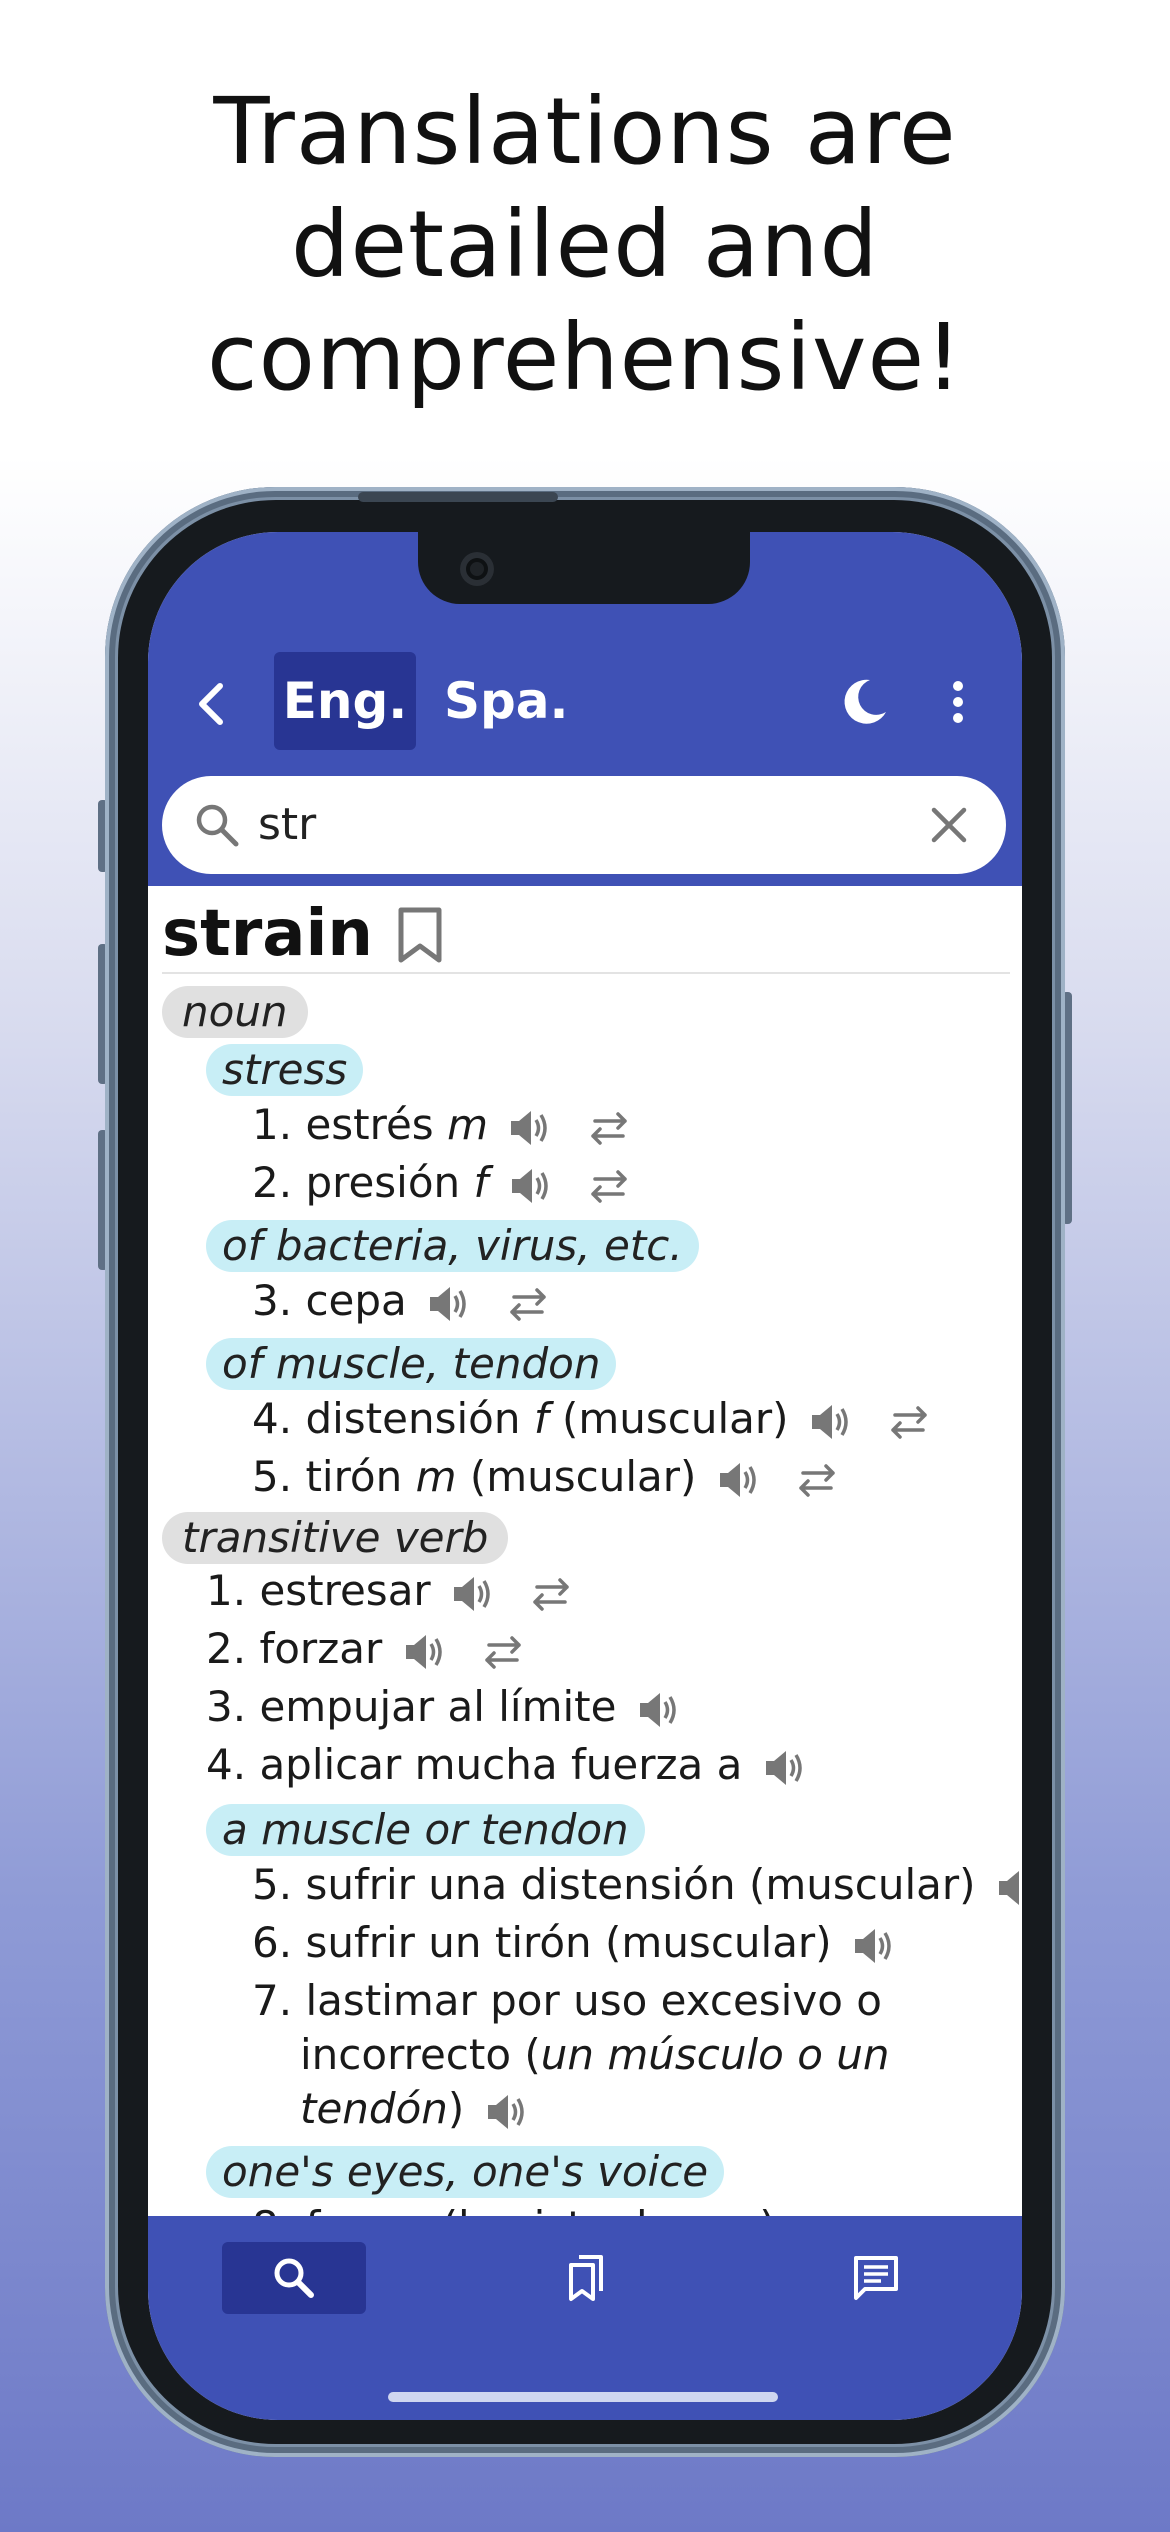  I want to click on translation-text: incorrecto (, so click(420, 2054).